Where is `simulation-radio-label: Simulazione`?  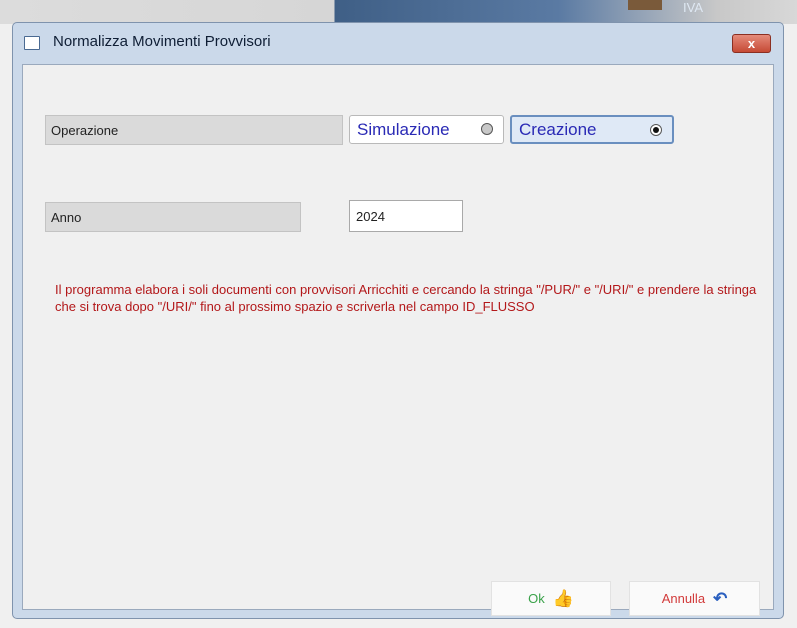
simulation-radio-label: Simulazione is located at coordinates (403, 129).